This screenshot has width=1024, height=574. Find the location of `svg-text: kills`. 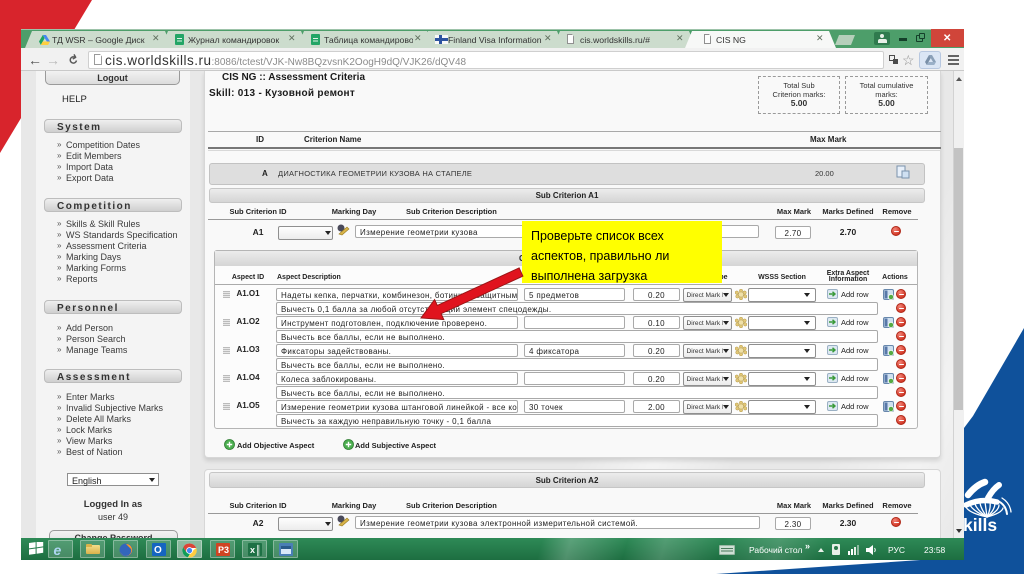

svg-text: kills is located at coordinates (980, 524).